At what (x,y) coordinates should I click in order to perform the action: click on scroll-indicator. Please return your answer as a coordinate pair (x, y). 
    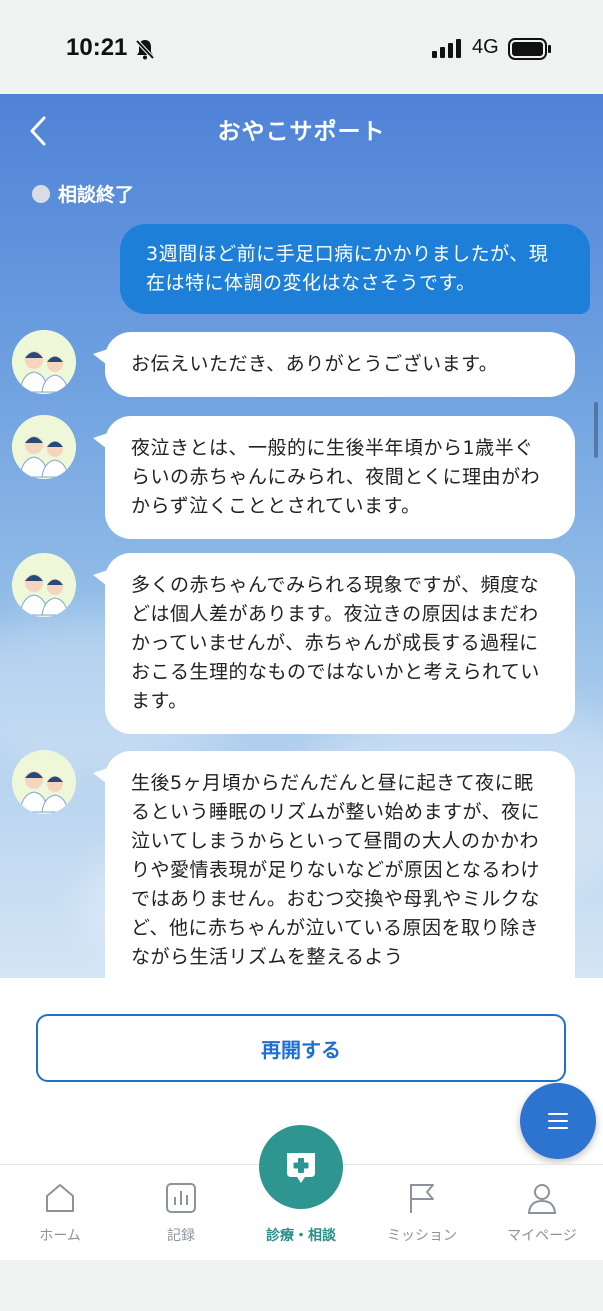
    Looking at the image, I should click on (596, 430).